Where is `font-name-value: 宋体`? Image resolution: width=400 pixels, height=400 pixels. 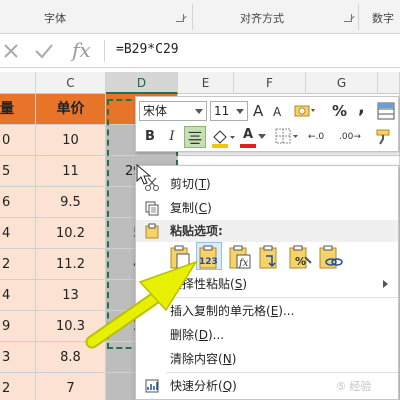 font-name-value: 宋体 is located at coordinates (155, 111).